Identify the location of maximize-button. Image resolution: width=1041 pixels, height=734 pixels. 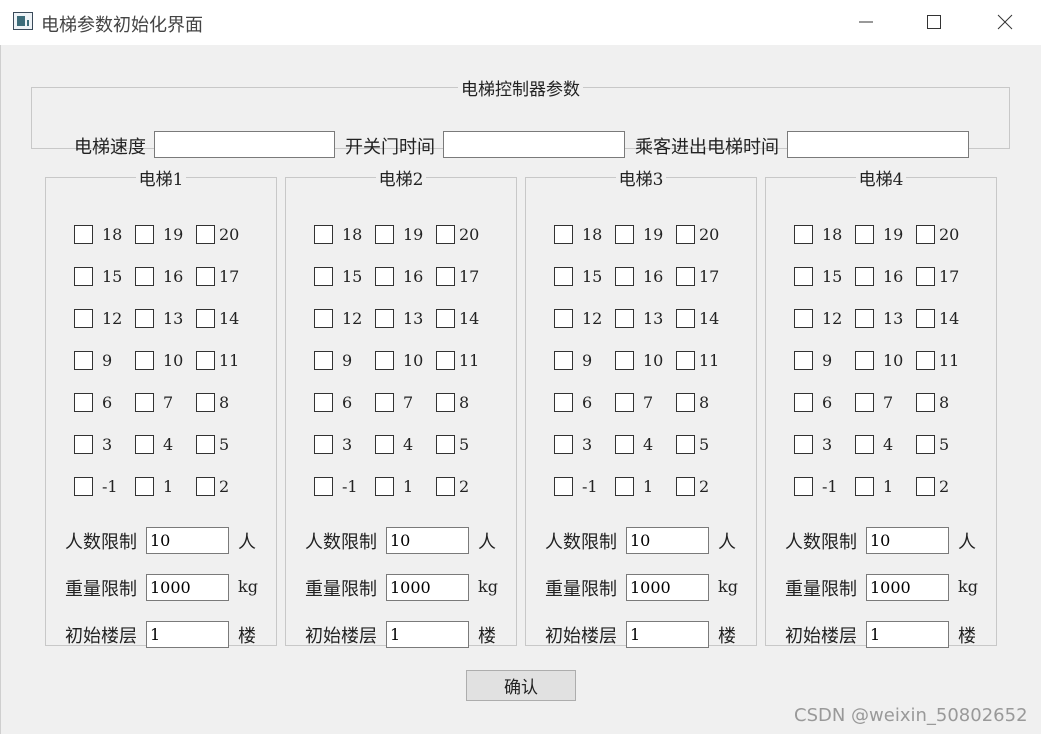
(934, 22).